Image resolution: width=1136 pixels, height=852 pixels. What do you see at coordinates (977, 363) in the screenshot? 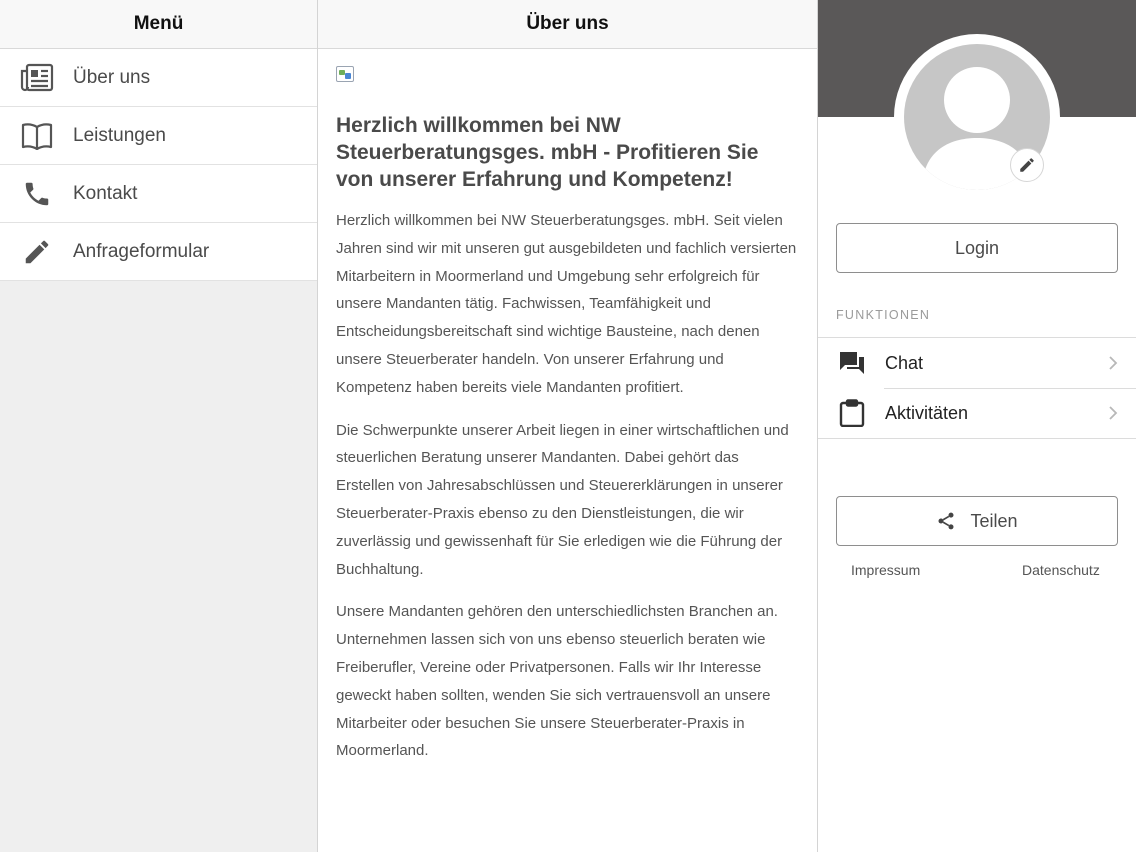
I see `function-item-chat: Chat` at bounding box center [977, 363].